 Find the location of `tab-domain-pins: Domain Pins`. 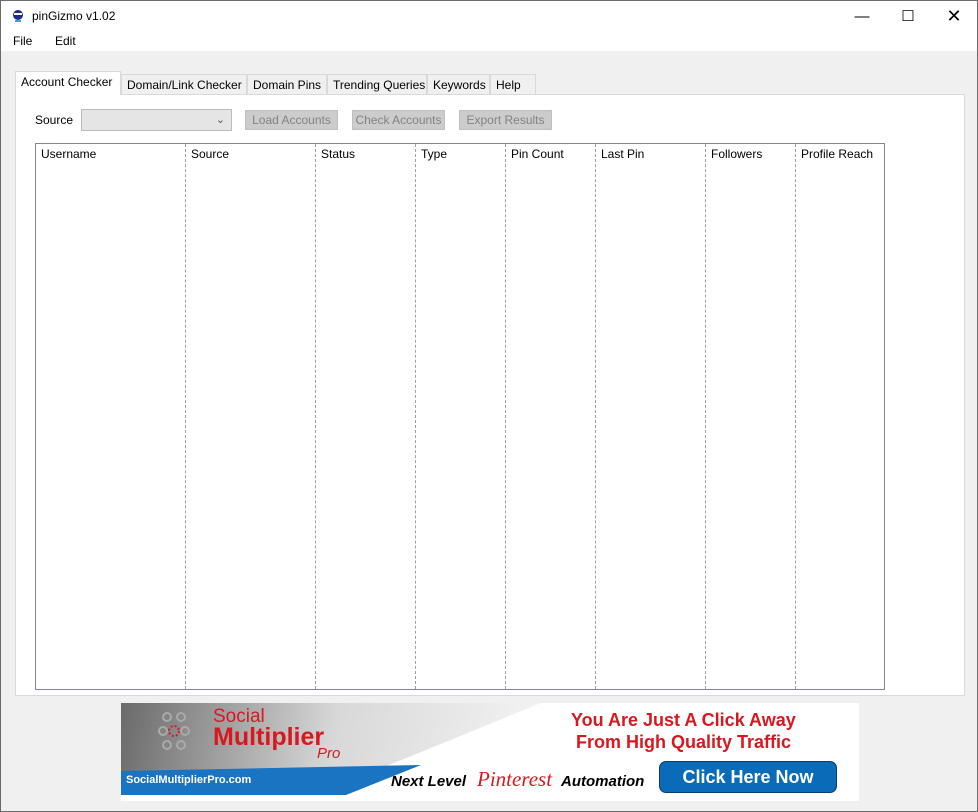

tab-domain-pins: Domain Pins is located at coordinates (287, 84).